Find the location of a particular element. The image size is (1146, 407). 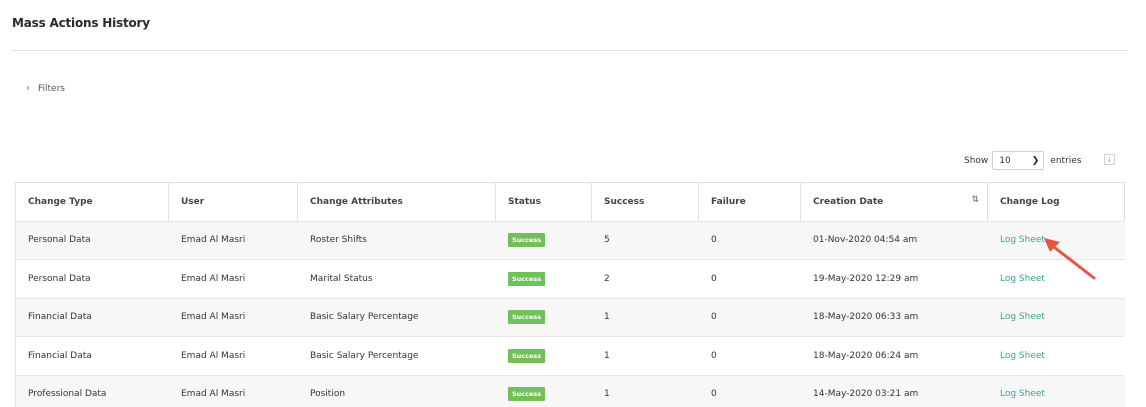

entries-length-control: Show 10 ❯ entries is located at coordinates (1023, 160).